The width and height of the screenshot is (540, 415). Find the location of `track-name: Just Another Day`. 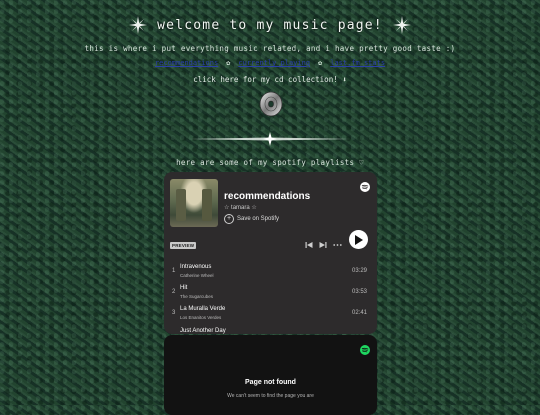

track-name: Just Another Day is located at coordinates (203, 331).